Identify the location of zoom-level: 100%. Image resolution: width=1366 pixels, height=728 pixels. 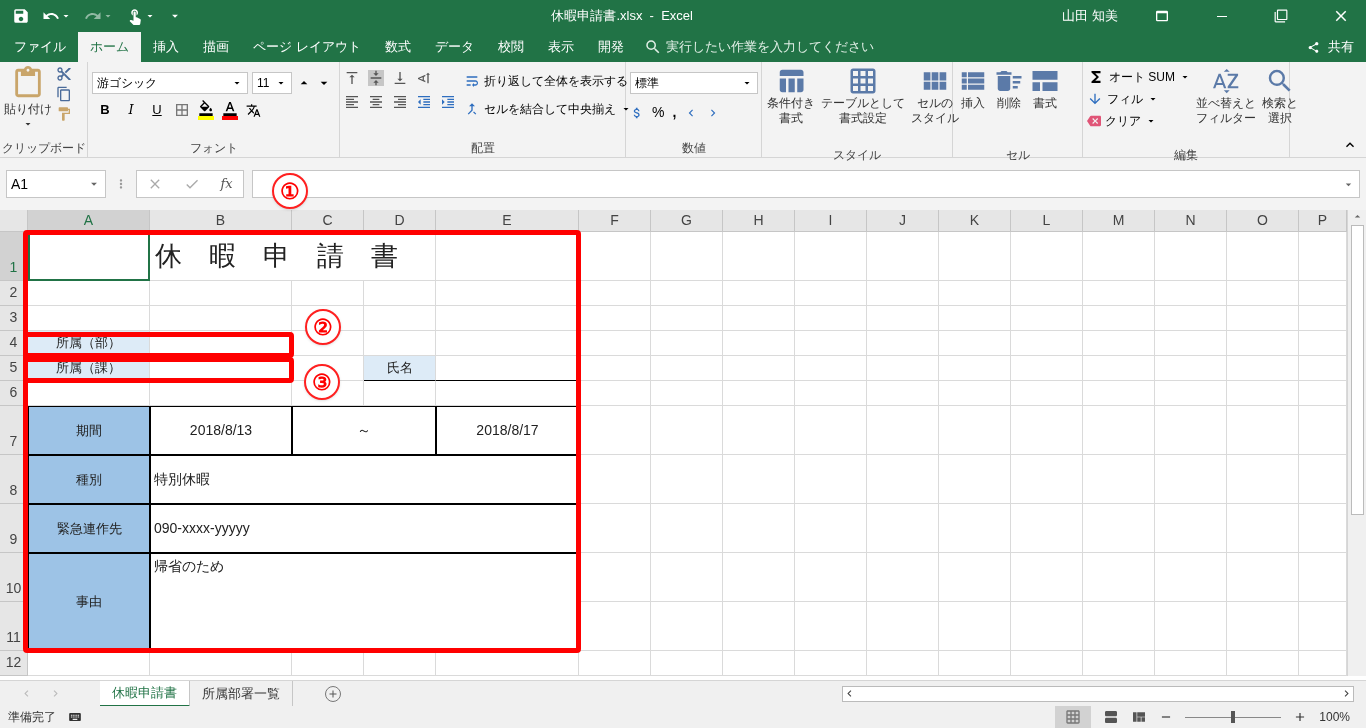
(1334, 717).